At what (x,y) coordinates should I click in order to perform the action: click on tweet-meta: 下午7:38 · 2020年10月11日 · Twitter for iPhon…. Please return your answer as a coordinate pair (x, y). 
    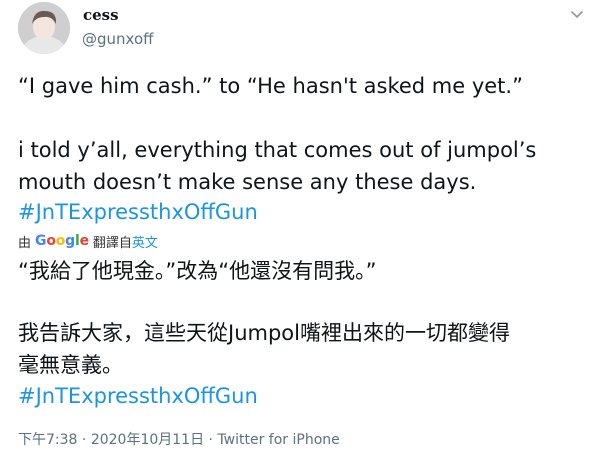
    Looking at the image, I should click on (179, 439).